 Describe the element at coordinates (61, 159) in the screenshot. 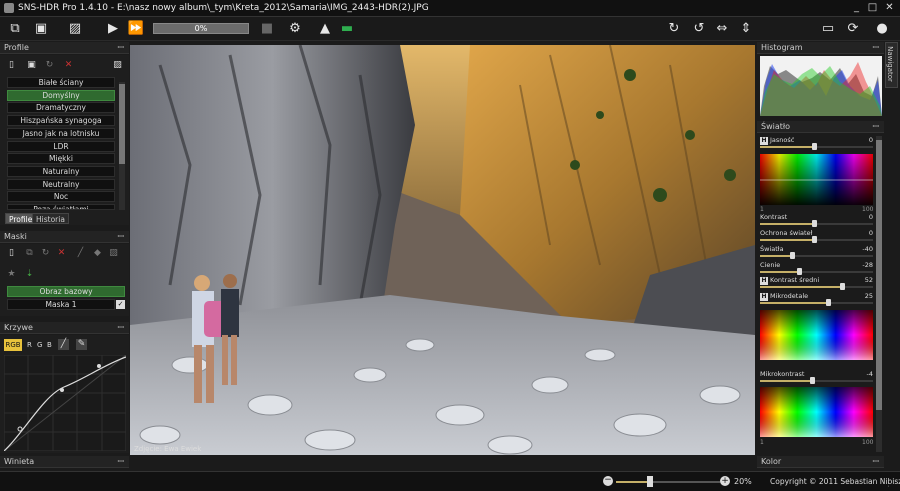

I see `preset-item: Miękki` at that location.